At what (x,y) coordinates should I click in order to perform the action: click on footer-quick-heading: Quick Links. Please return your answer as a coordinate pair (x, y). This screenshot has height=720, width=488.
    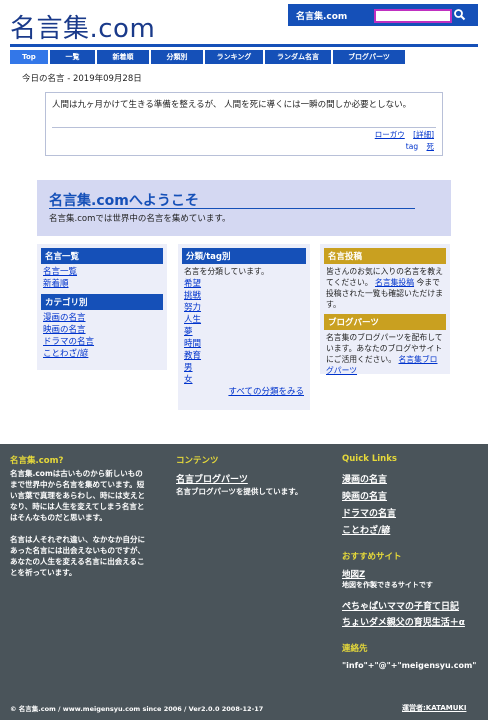
    Looking at the image, I should click on (369, 459).